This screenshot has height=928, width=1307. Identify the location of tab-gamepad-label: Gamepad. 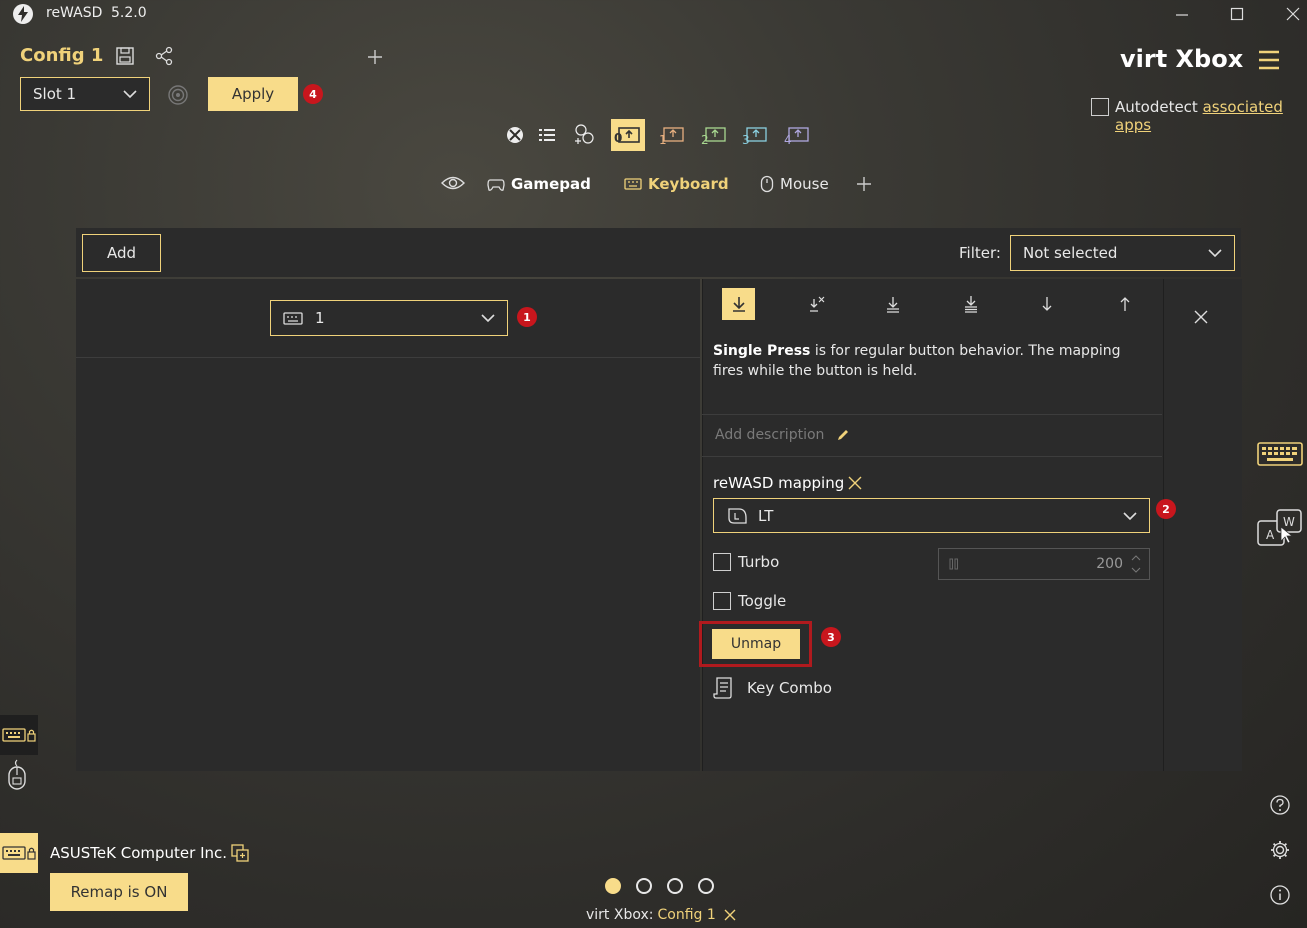
(551, 184).